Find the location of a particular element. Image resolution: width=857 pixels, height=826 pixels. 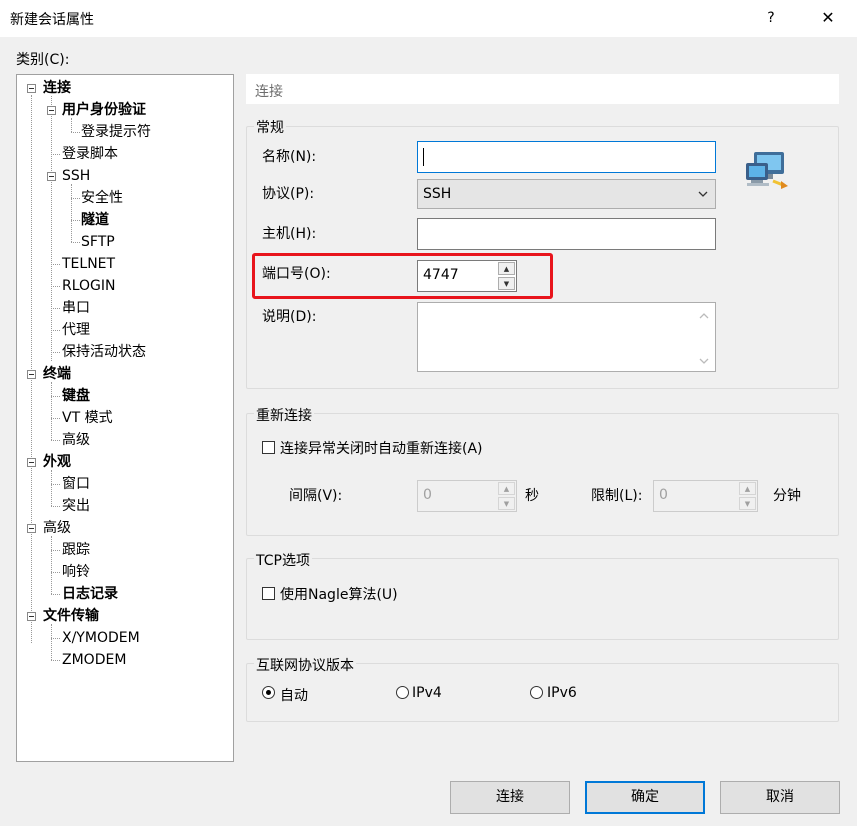

interval-stepper: 0 ▲ ▼ is located at coordinates (467, 496).